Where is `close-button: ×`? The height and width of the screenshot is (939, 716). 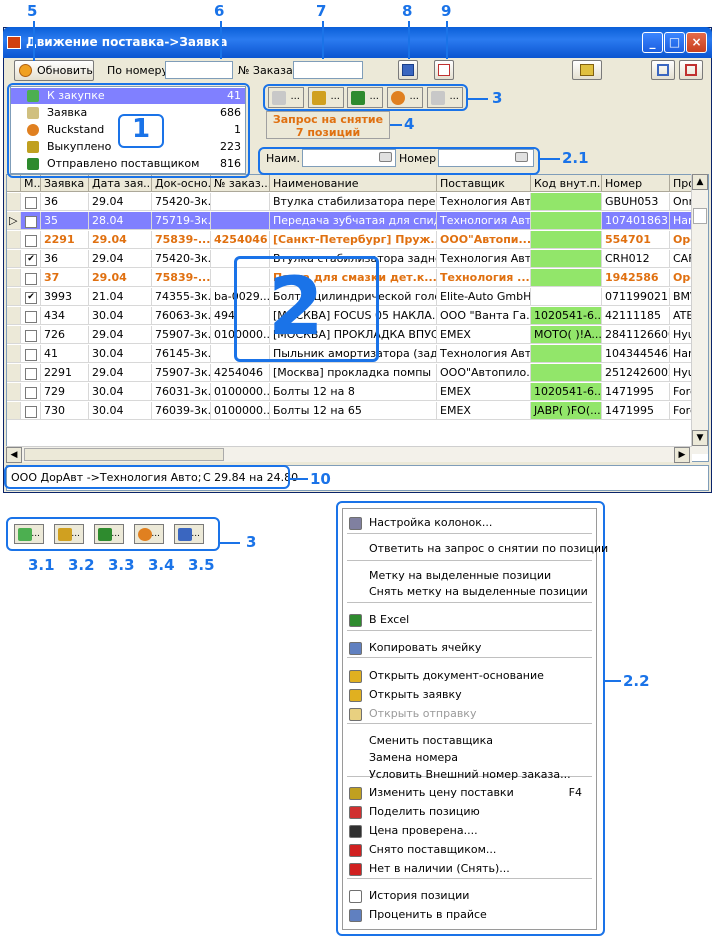
close-button: × is located at coordinates (696, 42).